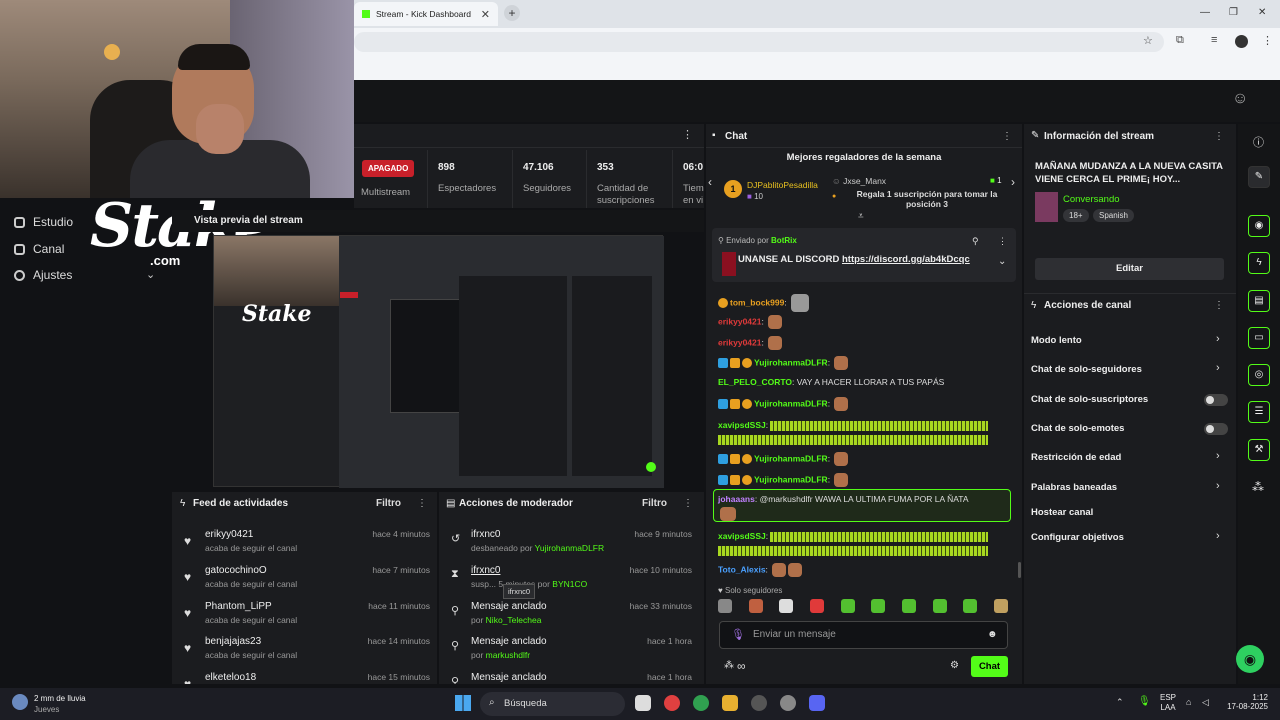 The height and width of the screenshot is (720, 1280). Describe the element at coordinates (672, 703) in the screenshot. I see `chrome-icon` at that location.